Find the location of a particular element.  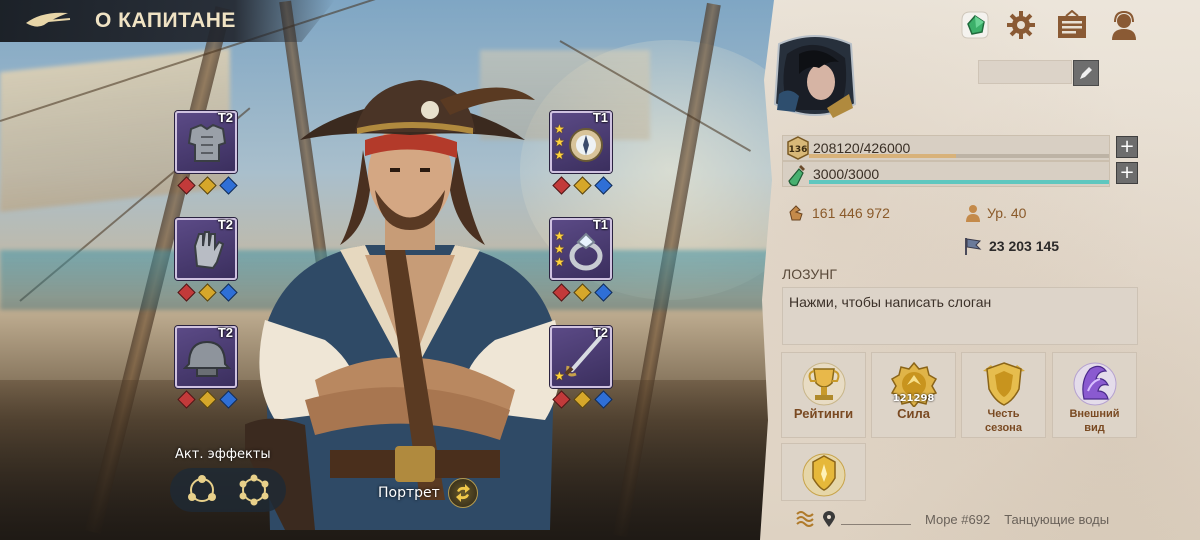

gem-shop-button is located at coordinates (975, 25).